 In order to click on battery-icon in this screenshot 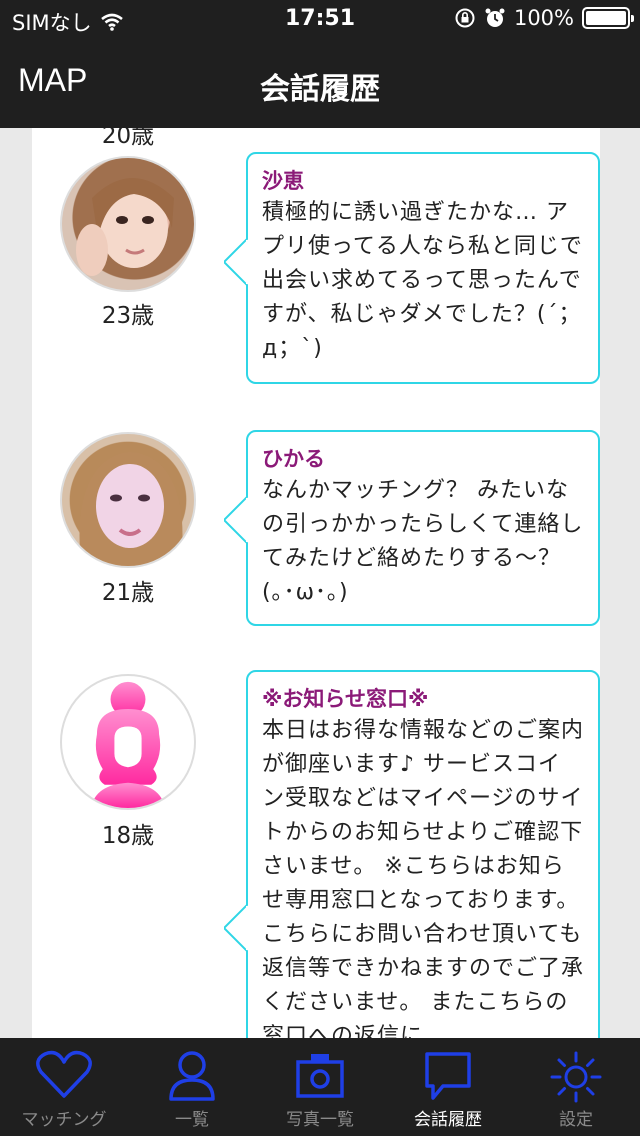, I will do `click(608, 18)`.